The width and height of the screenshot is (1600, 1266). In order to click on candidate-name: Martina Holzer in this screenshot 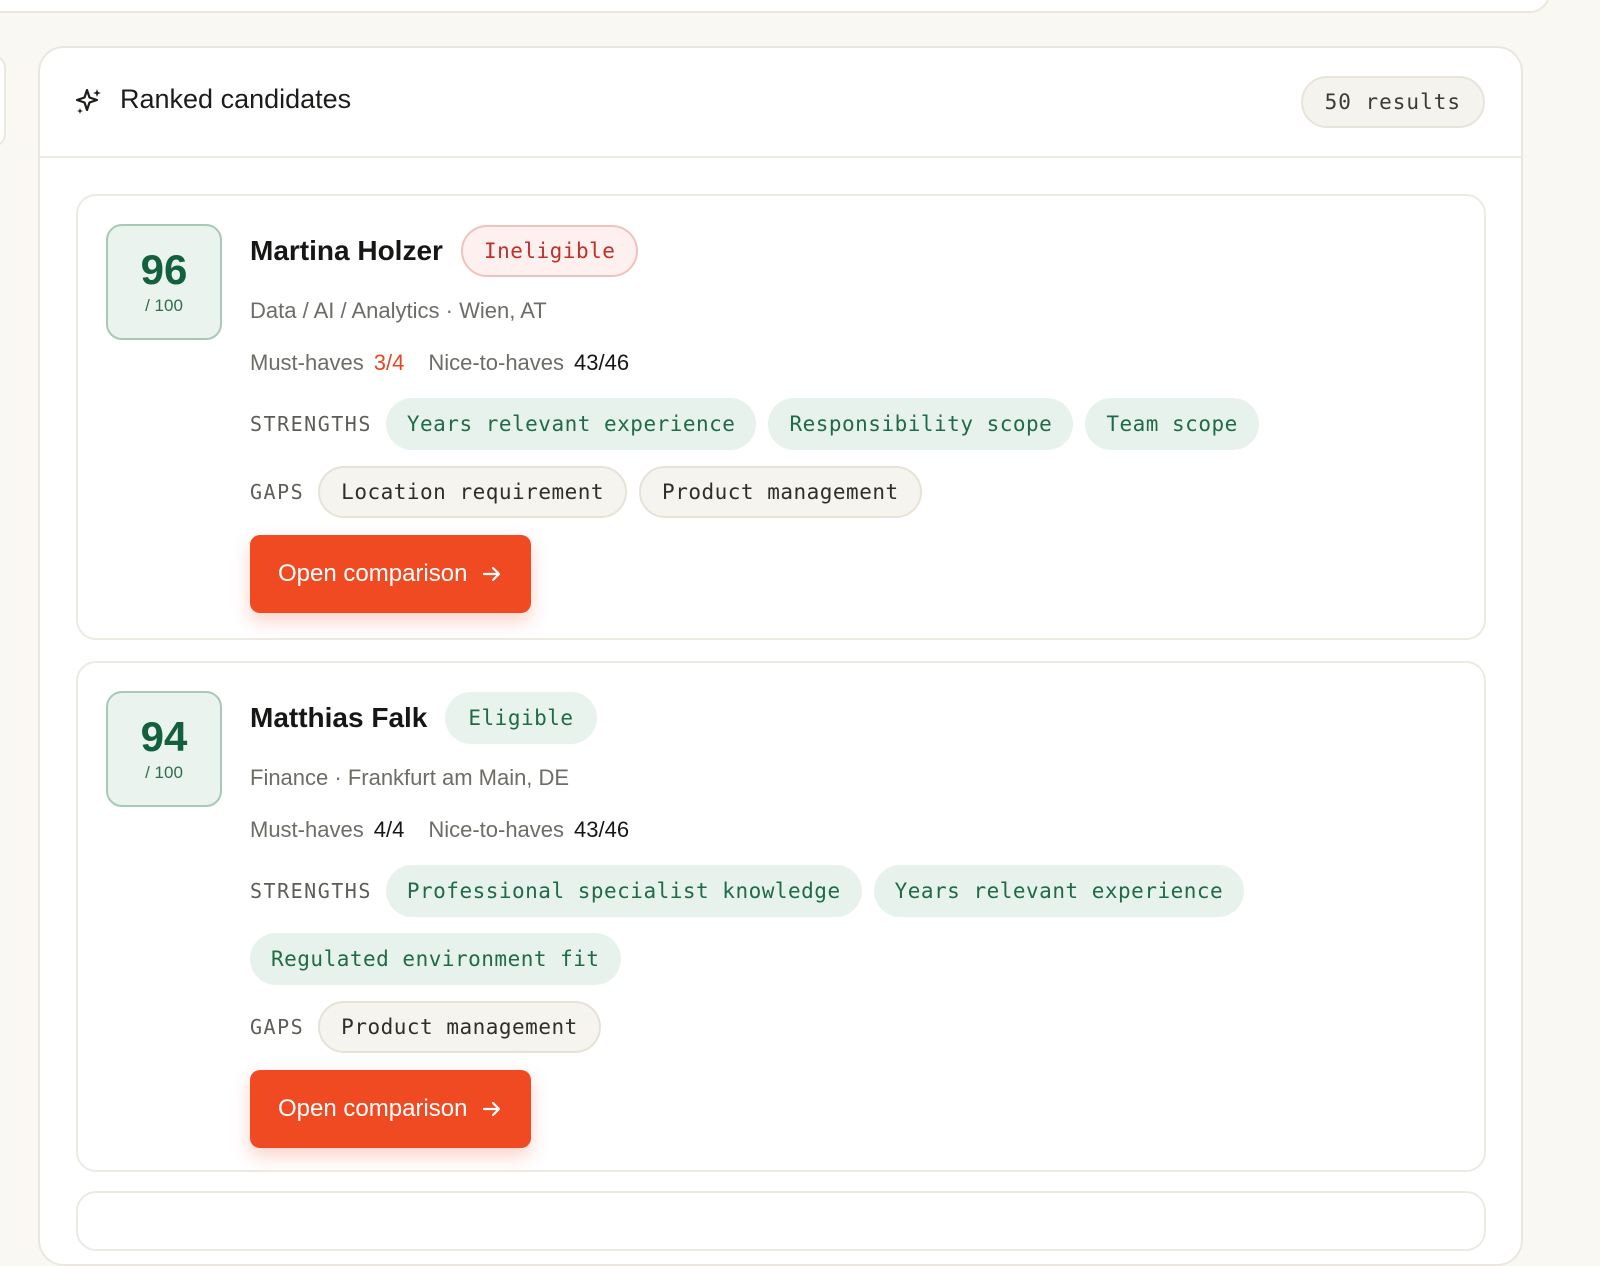, I will do `click(346, 251)`.